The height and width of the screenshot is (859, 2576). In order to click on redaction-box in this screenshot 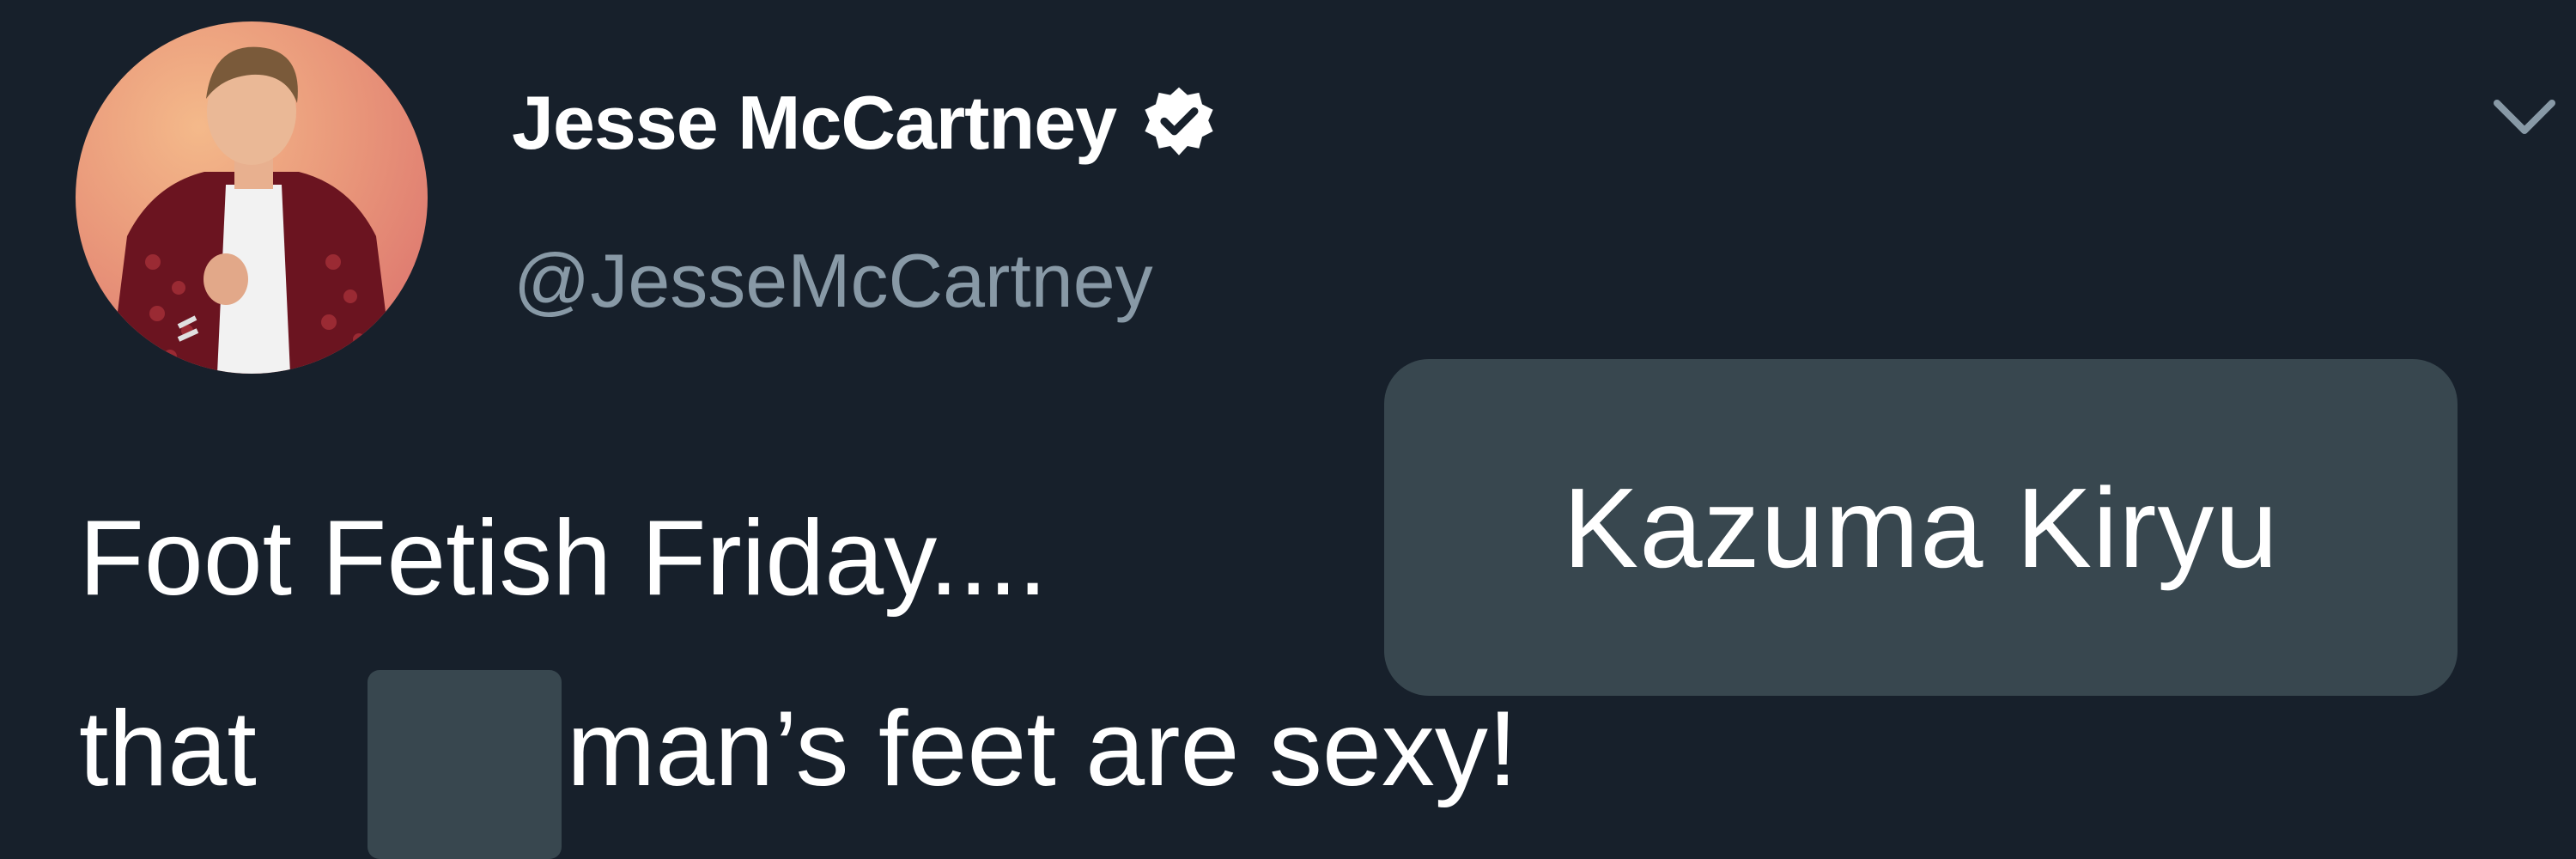, I will do `click(465, 765)`.